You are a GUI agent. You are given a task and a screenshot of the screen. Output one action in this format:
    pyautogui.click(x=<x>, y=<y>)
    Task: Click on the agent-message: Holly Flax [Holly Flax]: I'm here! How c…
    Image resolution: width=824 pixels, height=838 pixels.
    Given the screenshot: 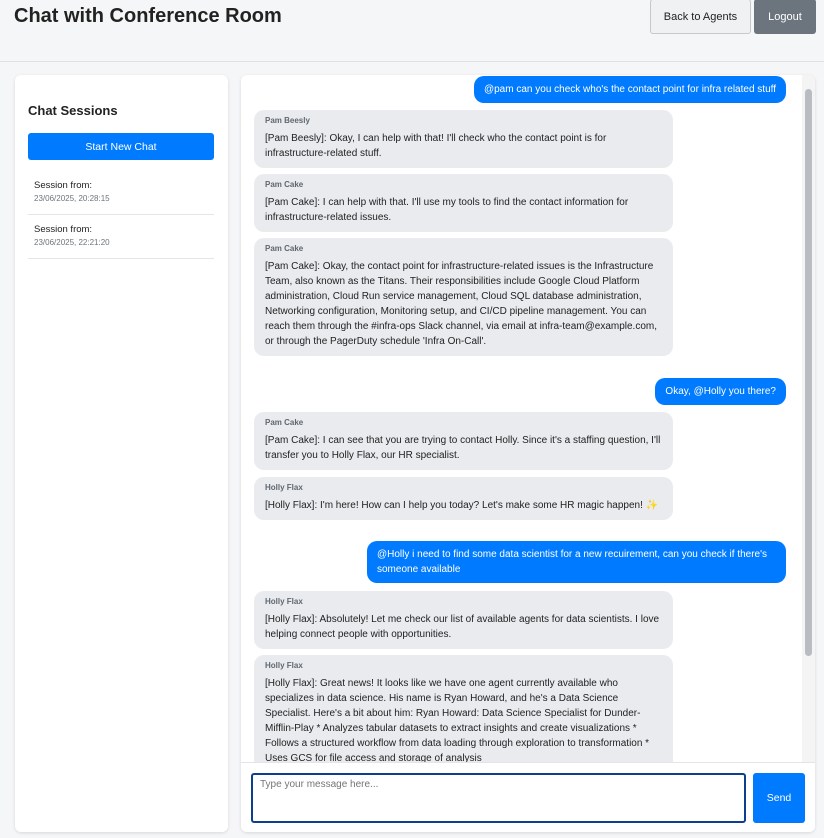 What is the action you would take?
    pyautogui.click(x=463, y=498)
    